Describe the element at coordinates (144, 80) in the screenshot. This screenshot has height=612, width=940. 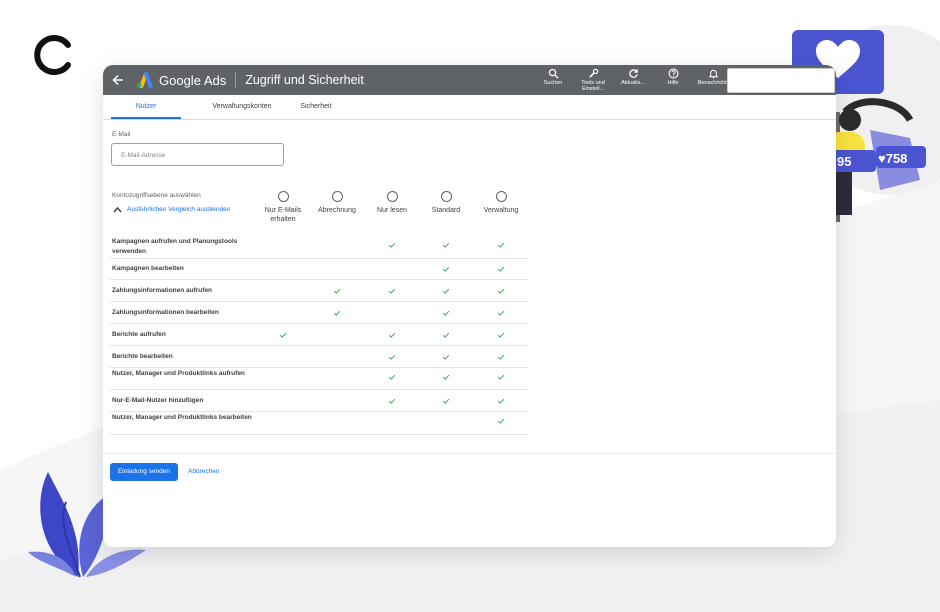
I see `google-ads-logo-icon` at that location.